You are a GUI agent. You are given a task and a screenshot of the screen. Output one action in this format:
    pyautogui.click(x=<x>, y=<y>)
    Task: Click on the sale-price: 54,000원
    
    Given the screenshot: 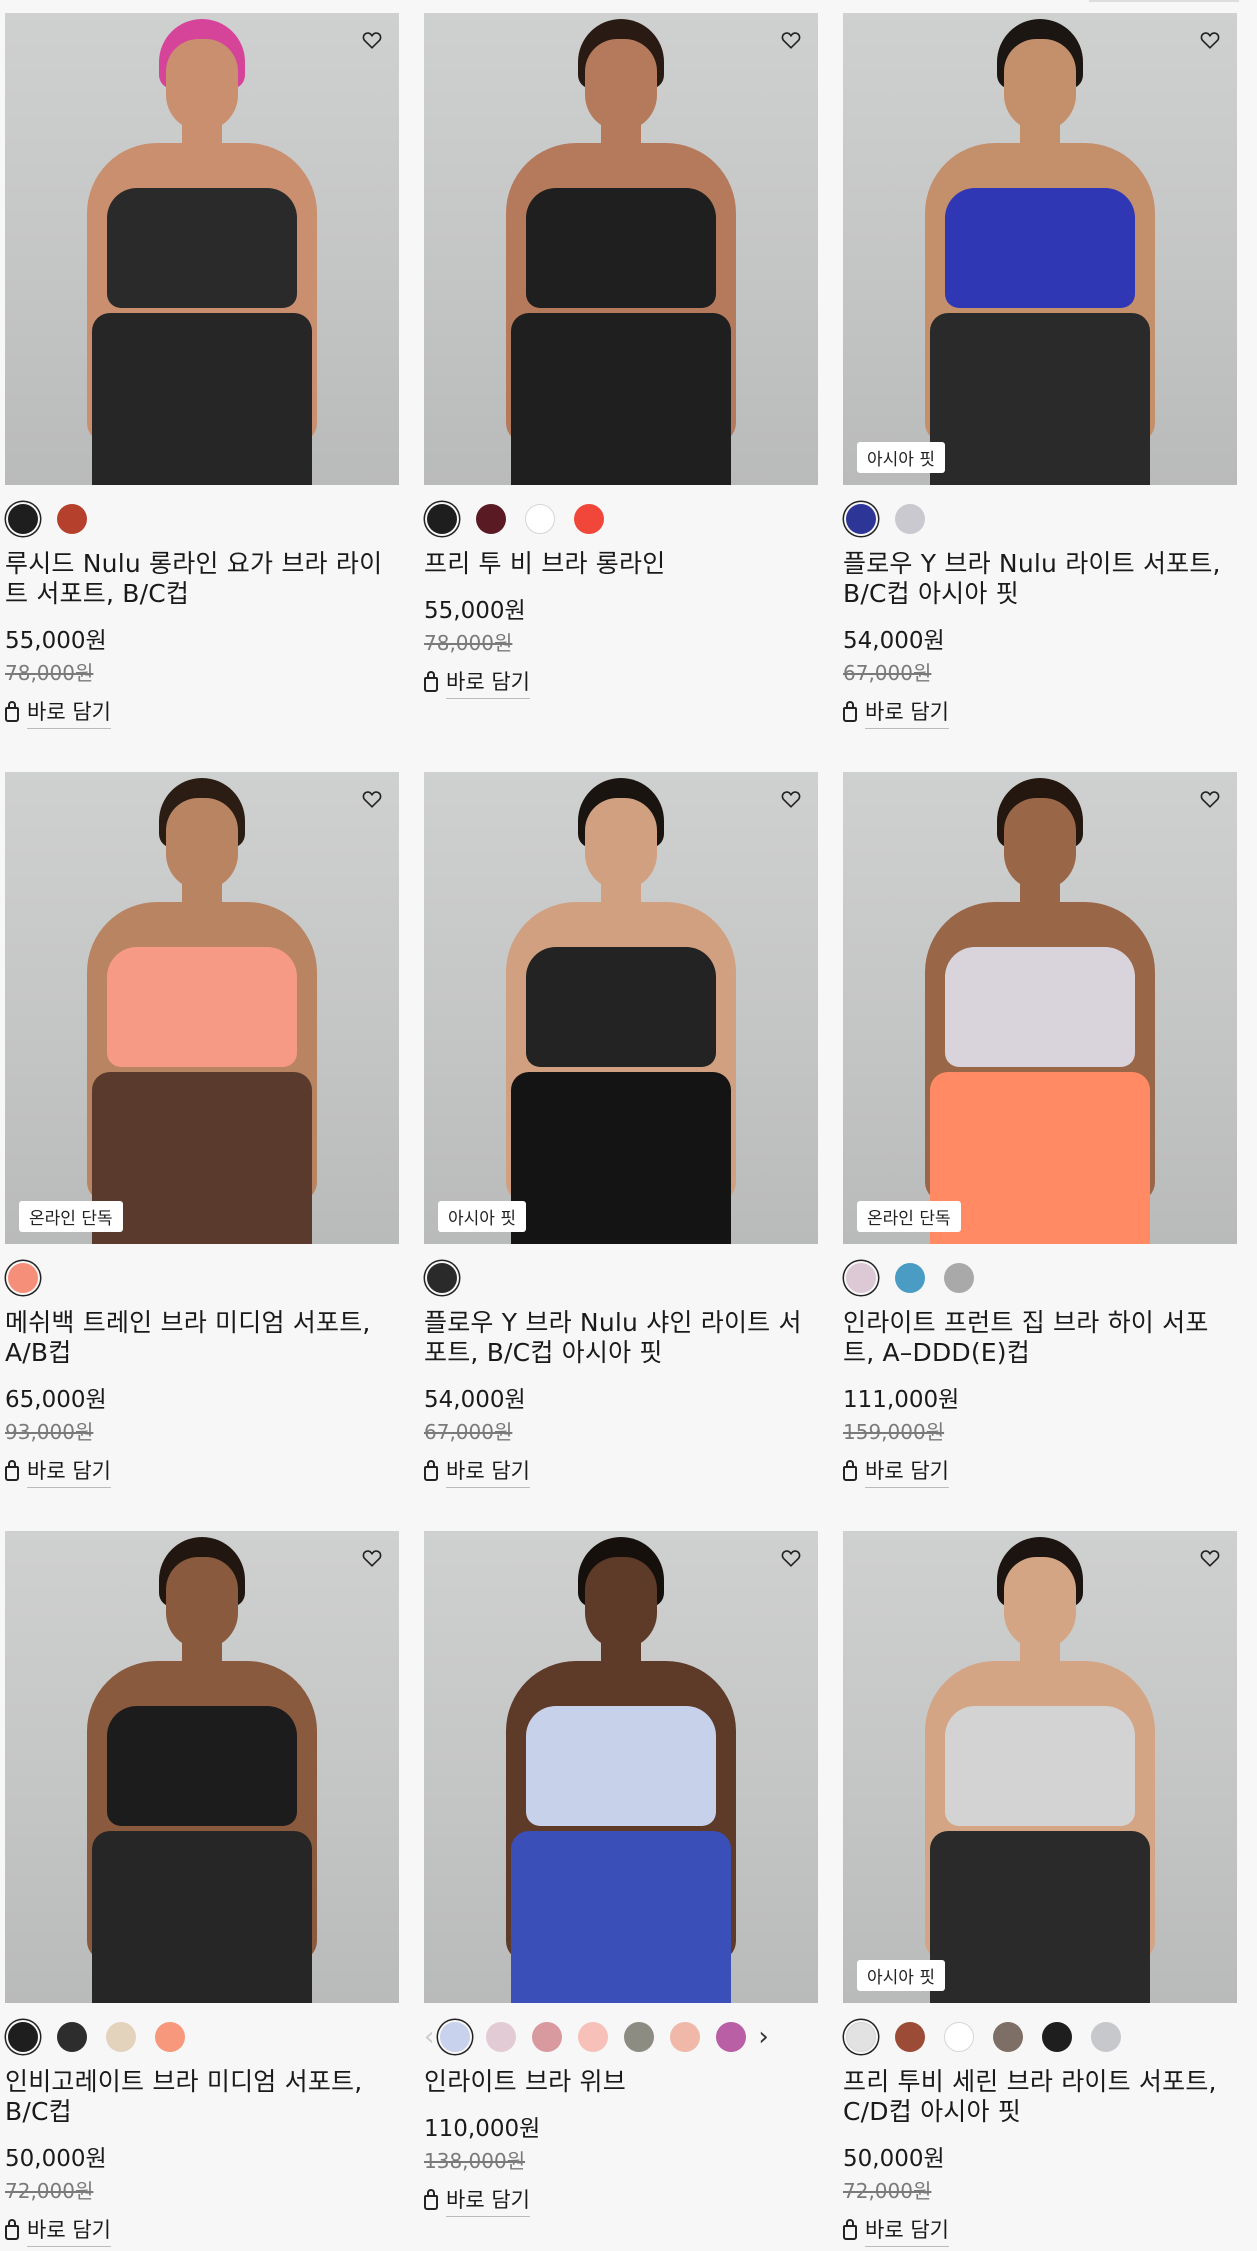 What is the action you would take?
    pyautogui.click(x=475, y=1400)
    